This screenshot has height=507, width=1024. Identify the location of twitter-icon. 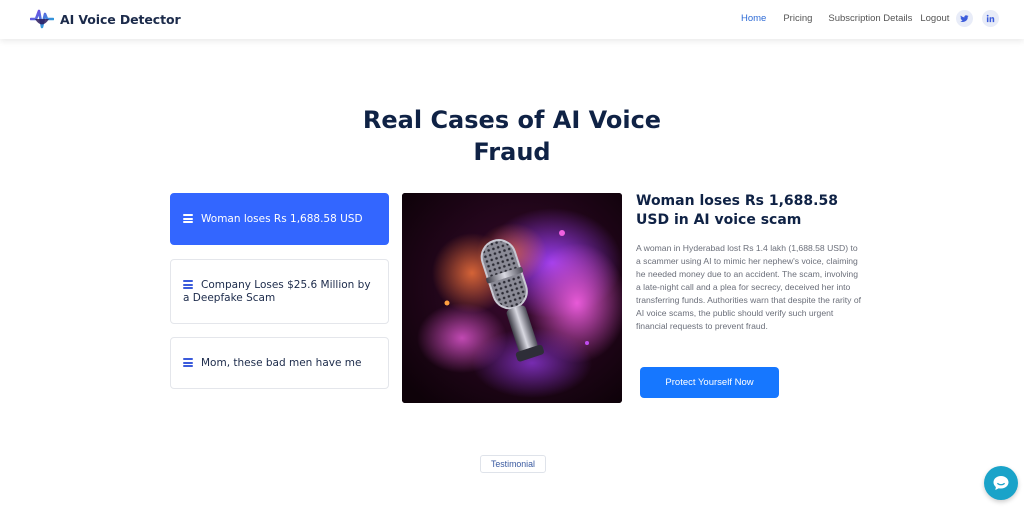
(964, 18).